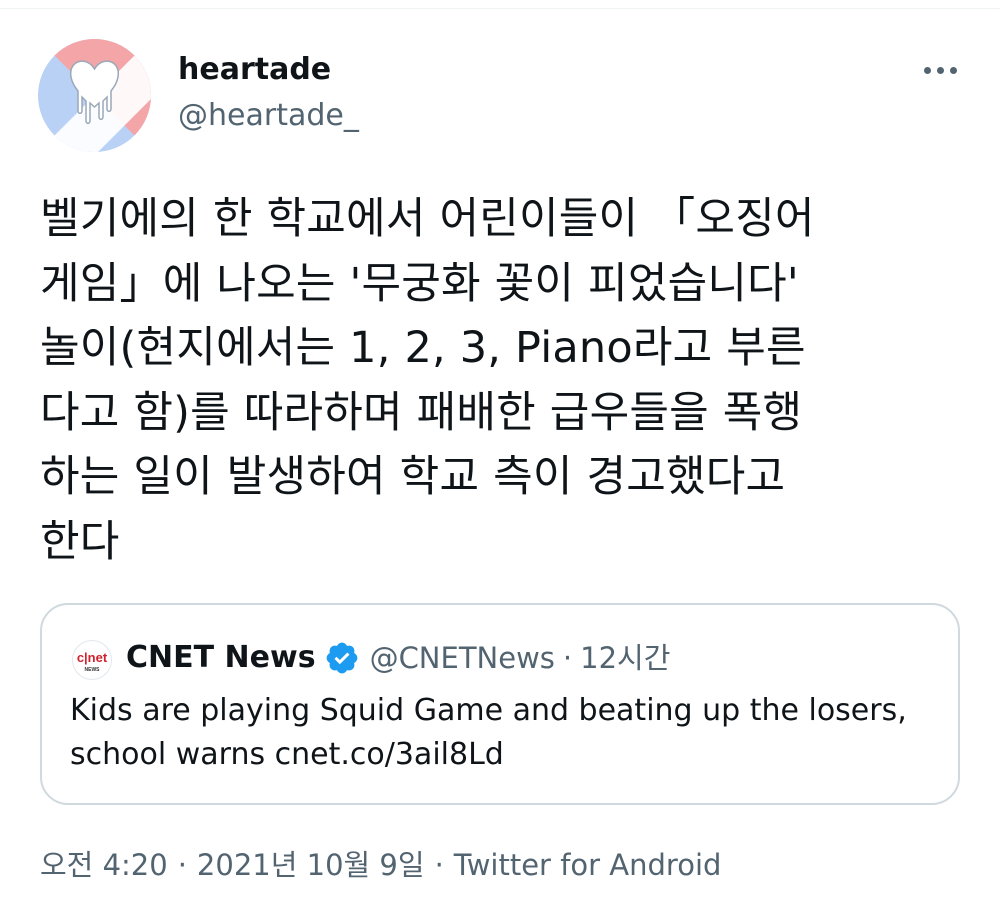 The image size is (1000, 924). I want to click on quote-avatar: c|net NEWS, so click(92, 660).